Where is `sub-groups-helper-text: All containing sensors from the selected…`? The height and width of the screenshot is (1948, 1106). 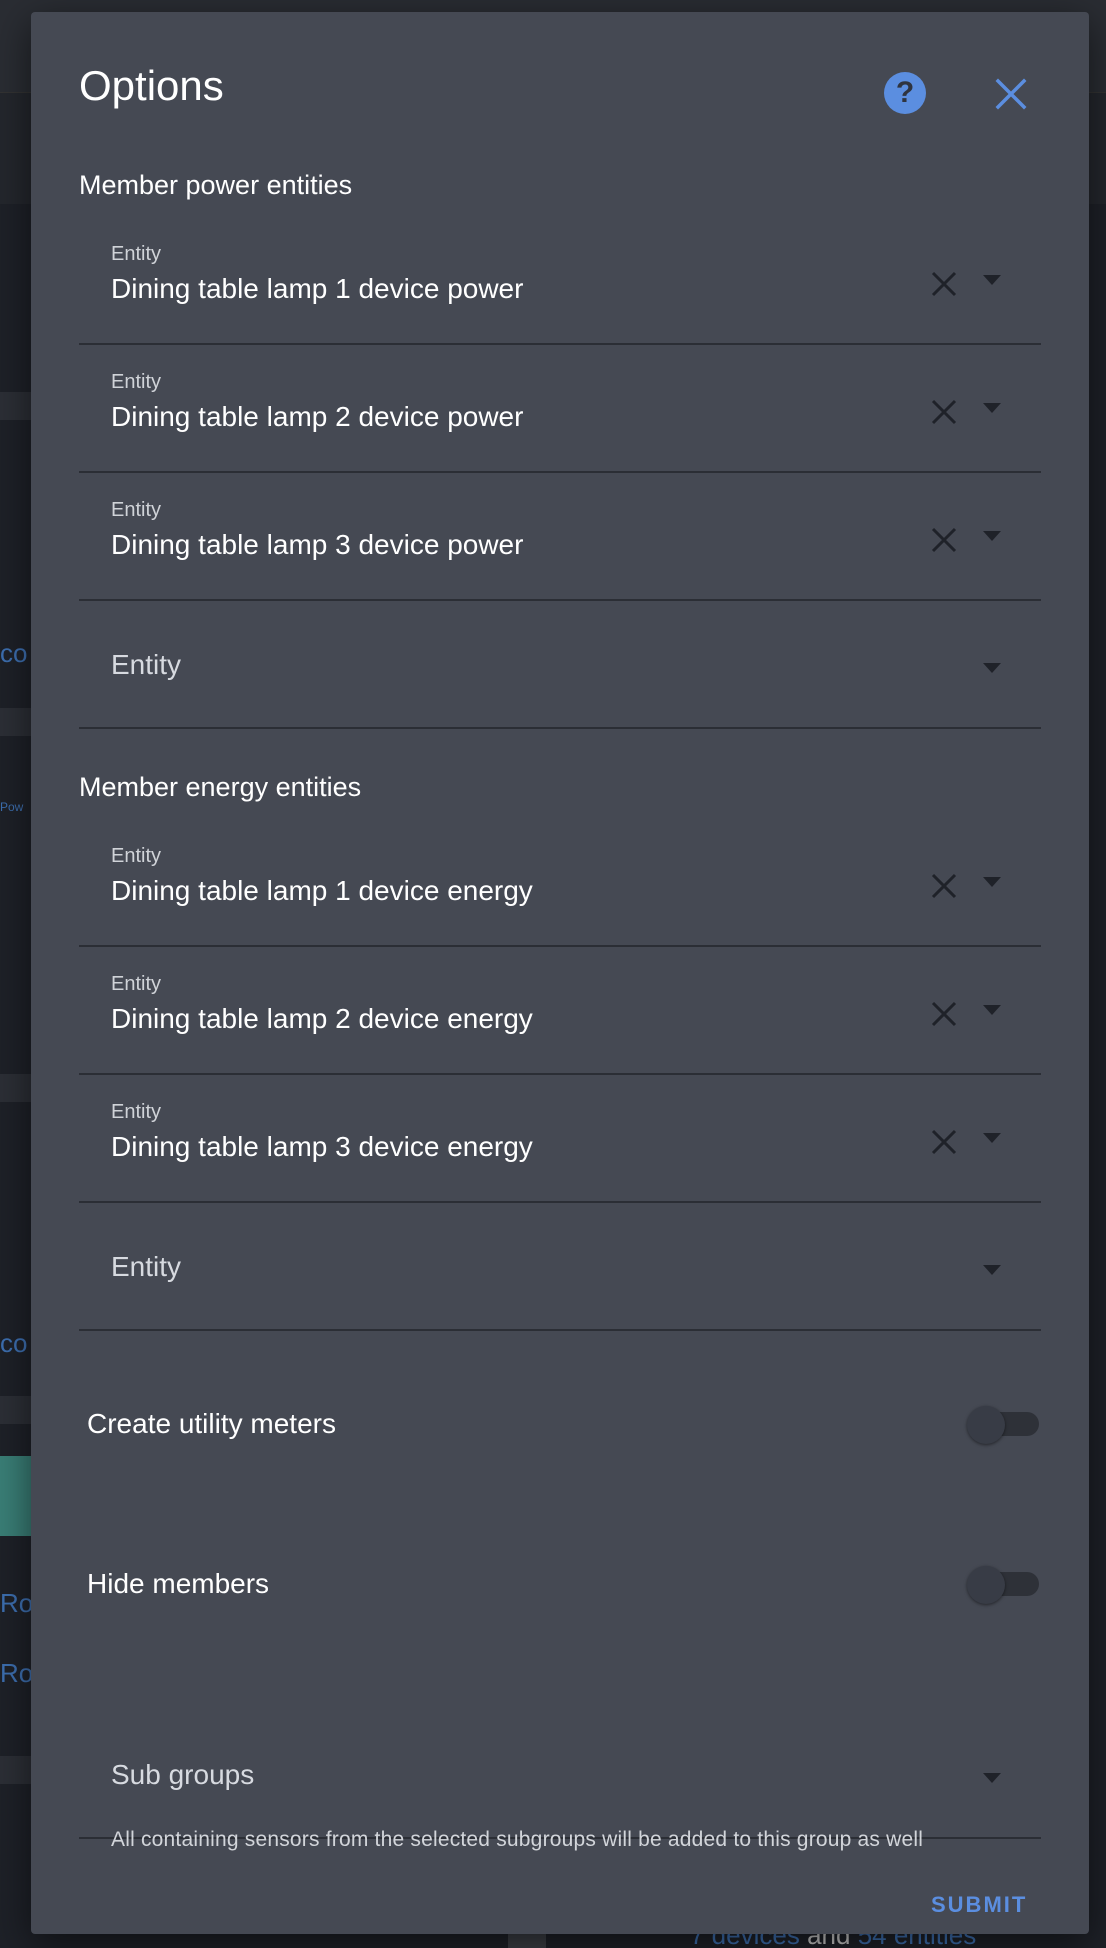 sub-groups-helper-text: All containing sensors from the selected… is located at coordinates (517, 1839).